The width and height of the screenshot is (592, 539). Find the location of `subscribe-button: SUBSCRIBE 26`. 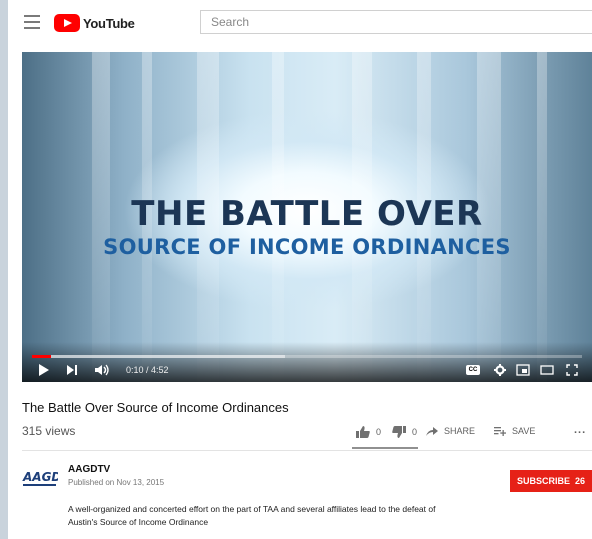

subscribe-button: SUBSCRIBE 26 is located at coordinates (551, 481).